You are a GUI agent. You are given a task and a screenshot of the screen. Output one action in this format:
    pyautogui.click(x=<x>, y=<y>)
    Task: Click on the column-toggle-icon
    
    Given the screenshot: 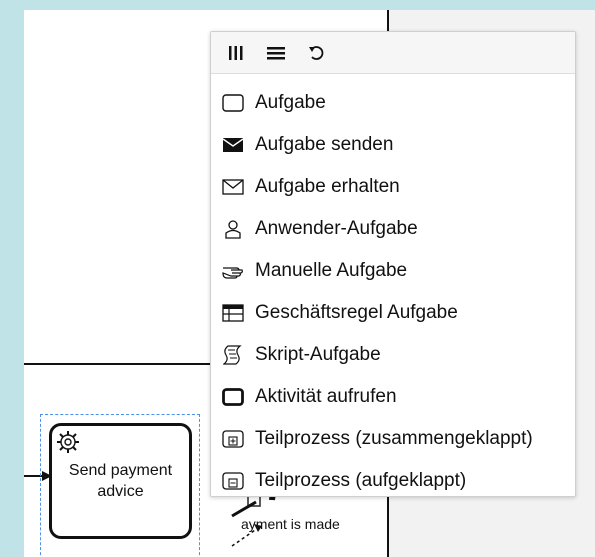 What is the action you would take?
    pyautogui.click(x=236, y=53)
    